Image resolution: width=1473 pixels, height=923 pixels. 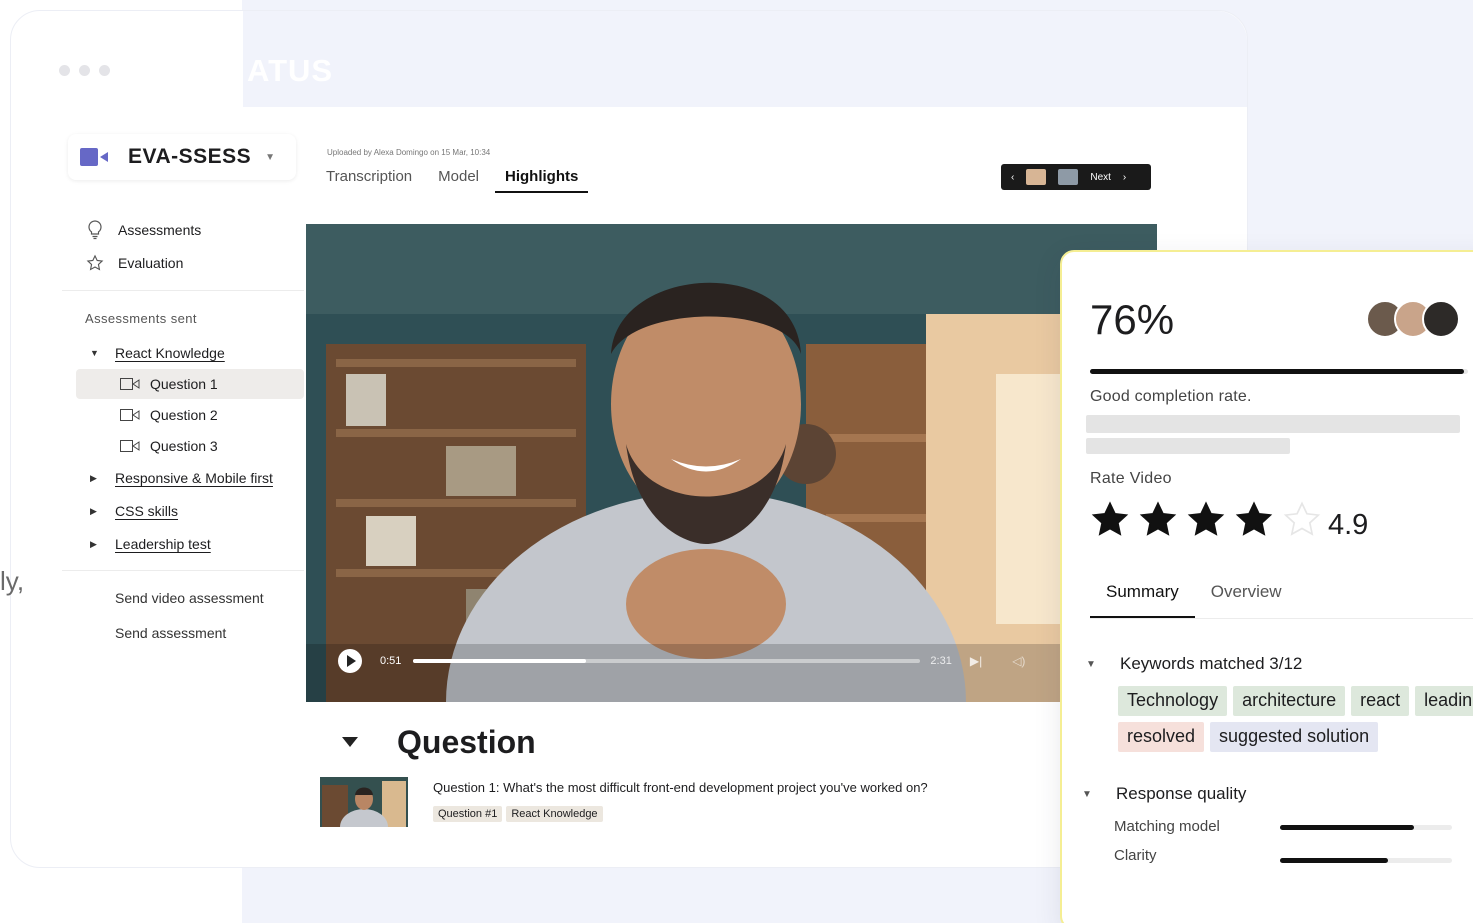 What do you see at coordinates (745, 59) in the screenshot?
I see `window-header-fade` at bounding box center [745, 59].